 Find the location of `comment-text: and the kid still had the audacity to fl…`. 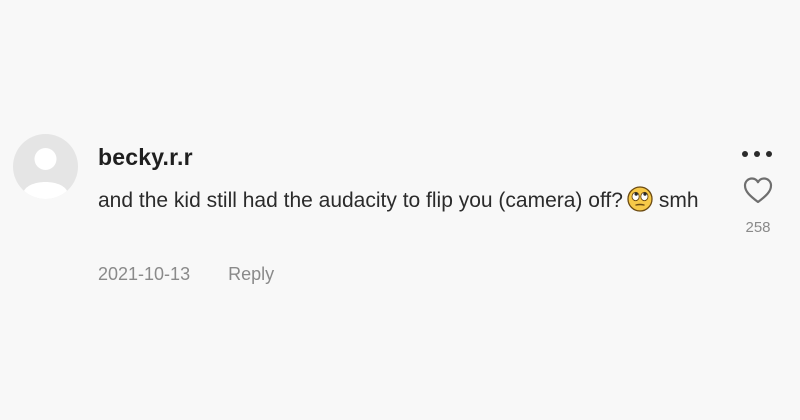

comment-text: and the kid still had the audacity to fl… is located at coordinates (403, 200).